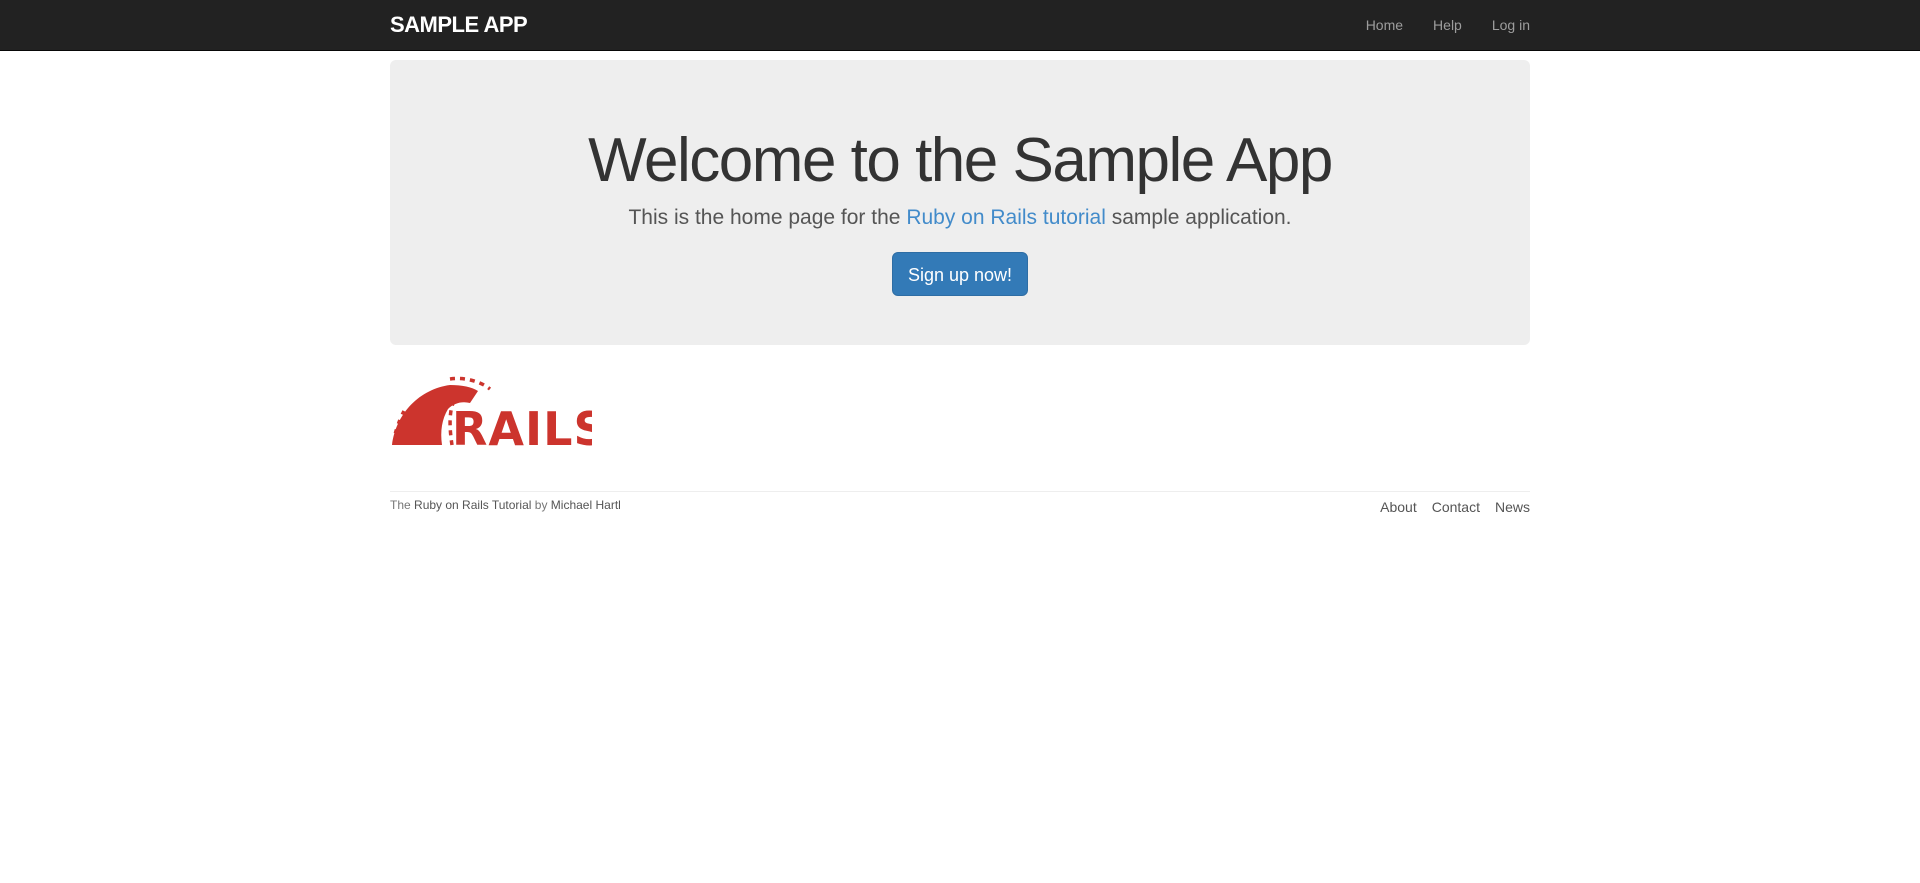 Image resolution: width=1920 pixels, height=883 pixels. Describe the element at coordinates (1398, 507) in the screenshot. I see `footer-about-link: About` at that location.